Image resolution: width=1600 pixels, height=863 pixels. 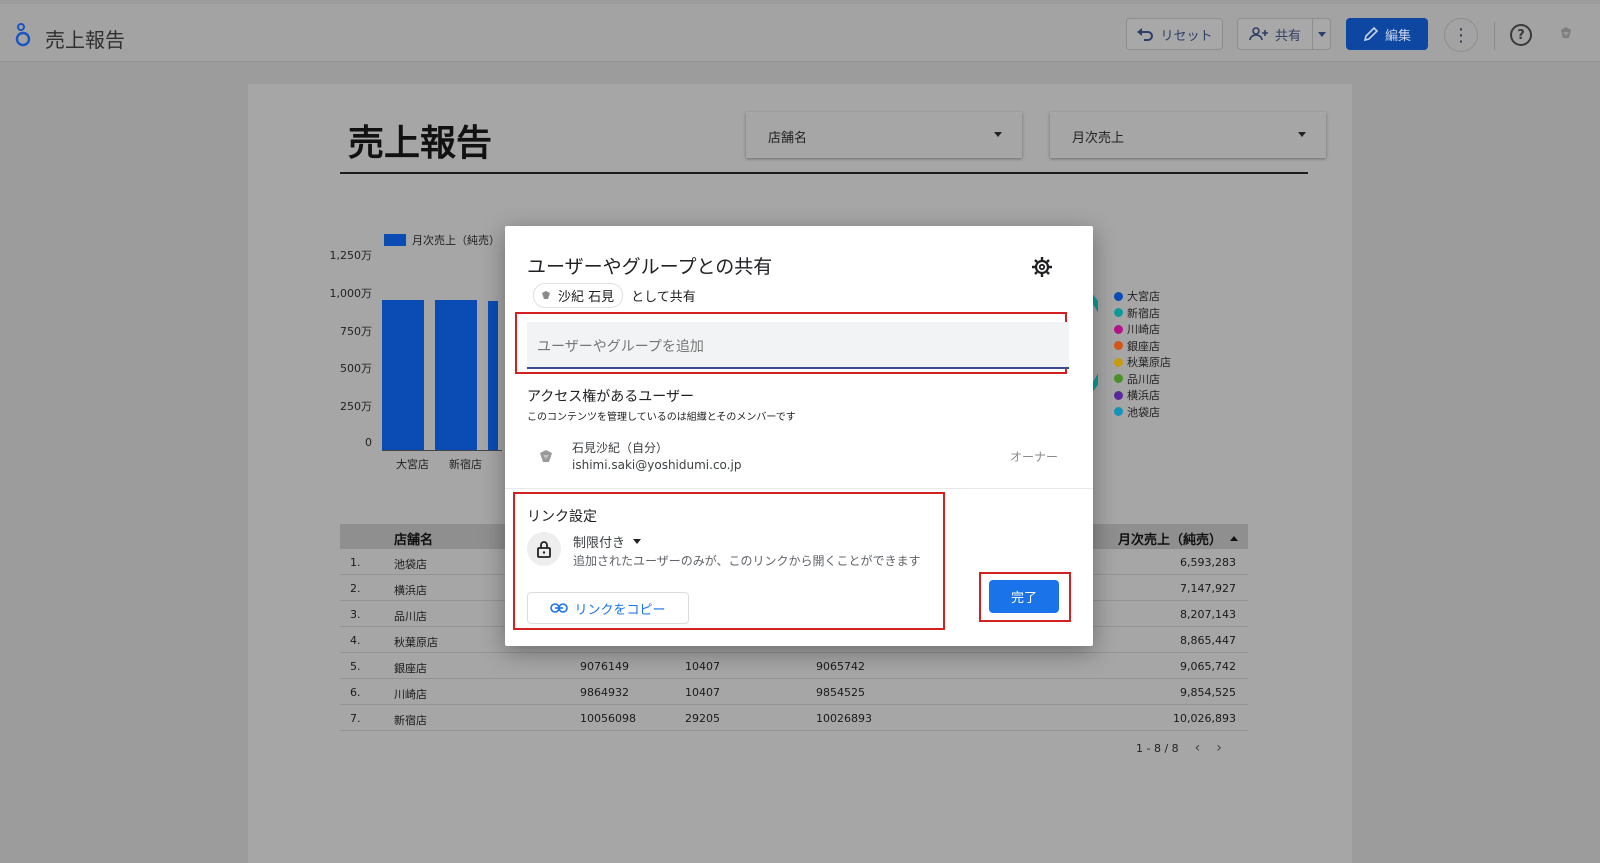 What do you see at coordinates (412, 464) in the screenshot?
I see `x-tick: 大宮店` at bounding box center [412, 464].